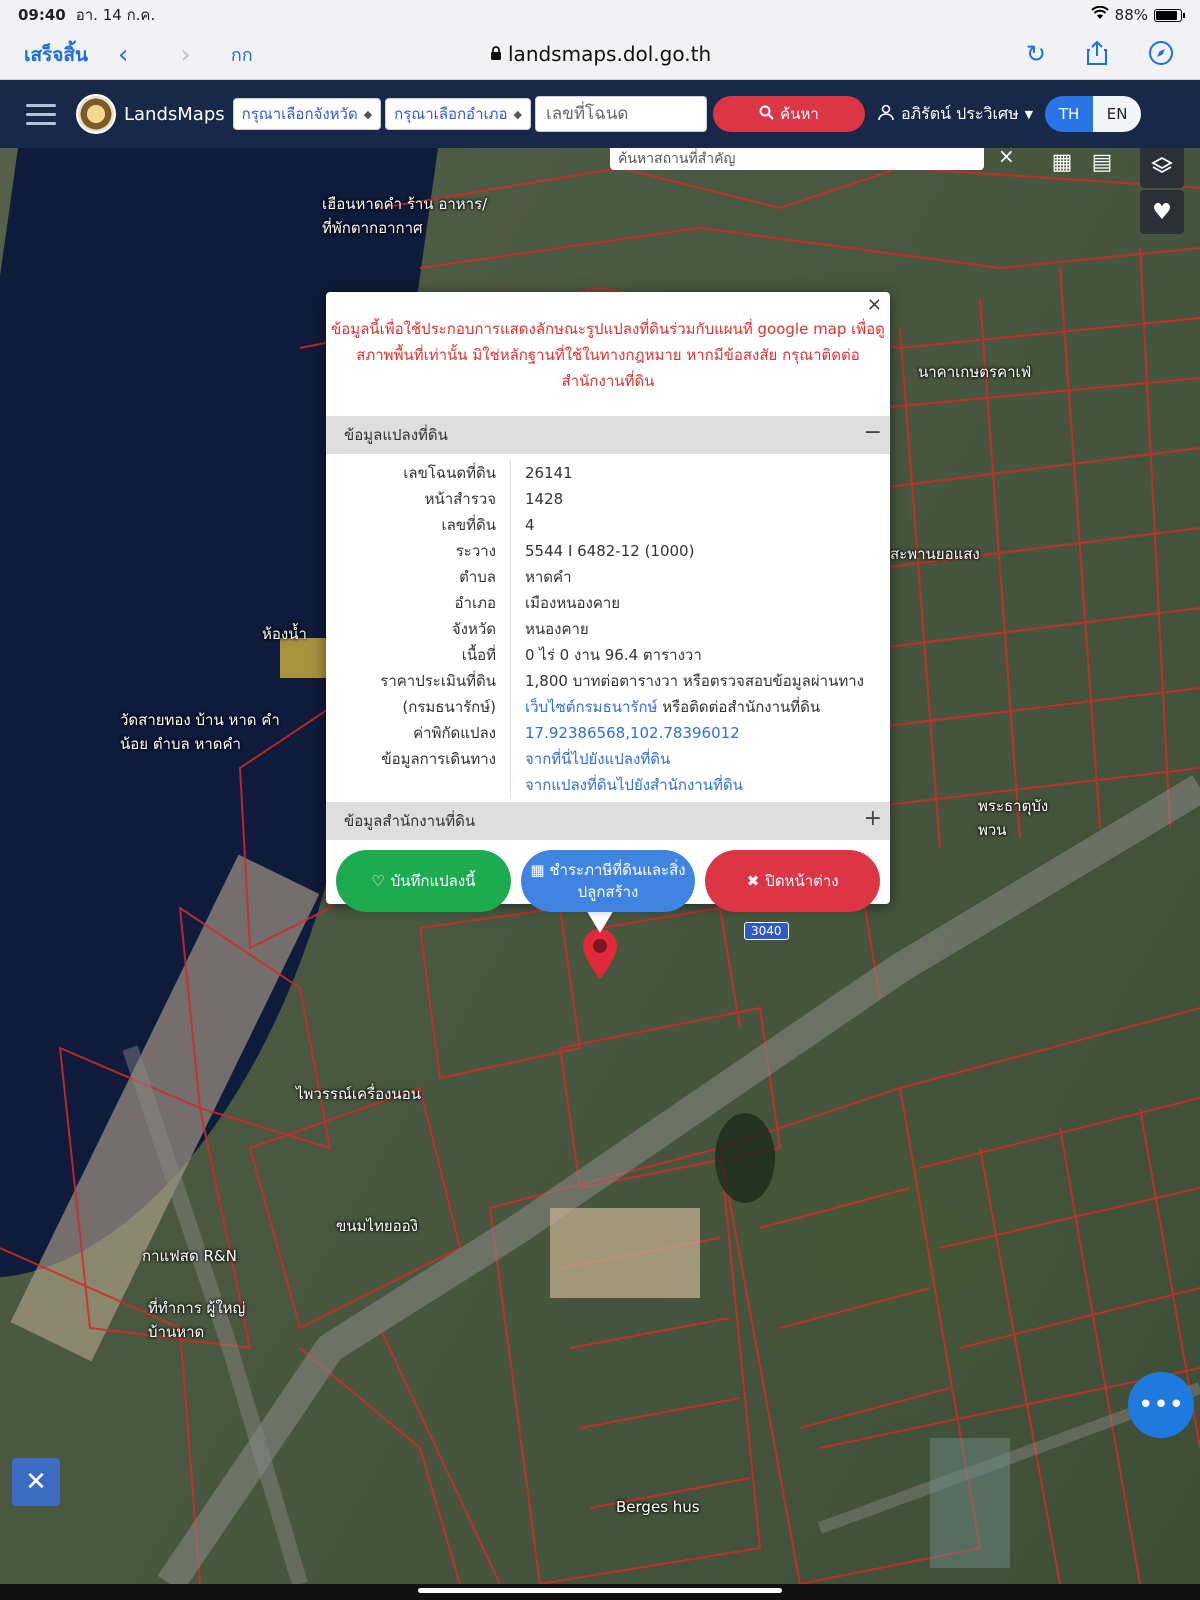 This screenshot has width=1200, height=1600. I want to click on search-button-label: ค้นหา, so click(799, 114).